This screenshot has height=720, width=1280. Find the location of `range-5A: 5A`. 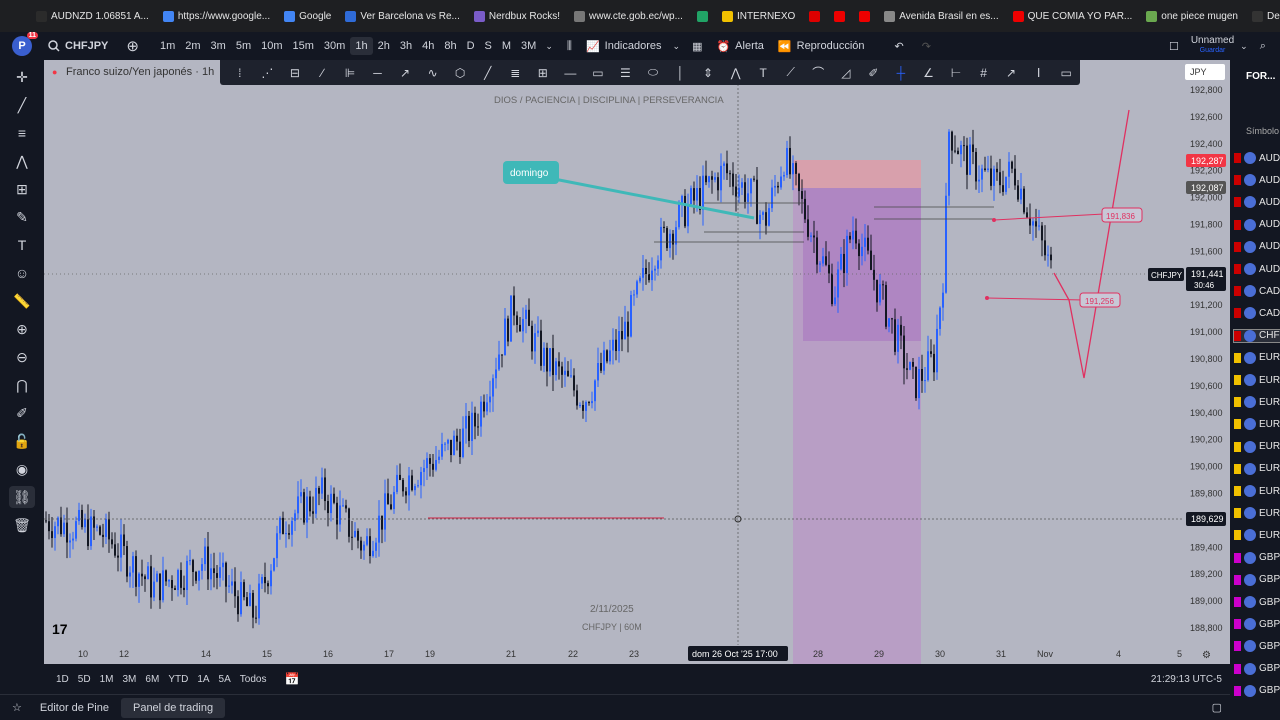

range-5A: 5A is located at coordinates (225, 679).